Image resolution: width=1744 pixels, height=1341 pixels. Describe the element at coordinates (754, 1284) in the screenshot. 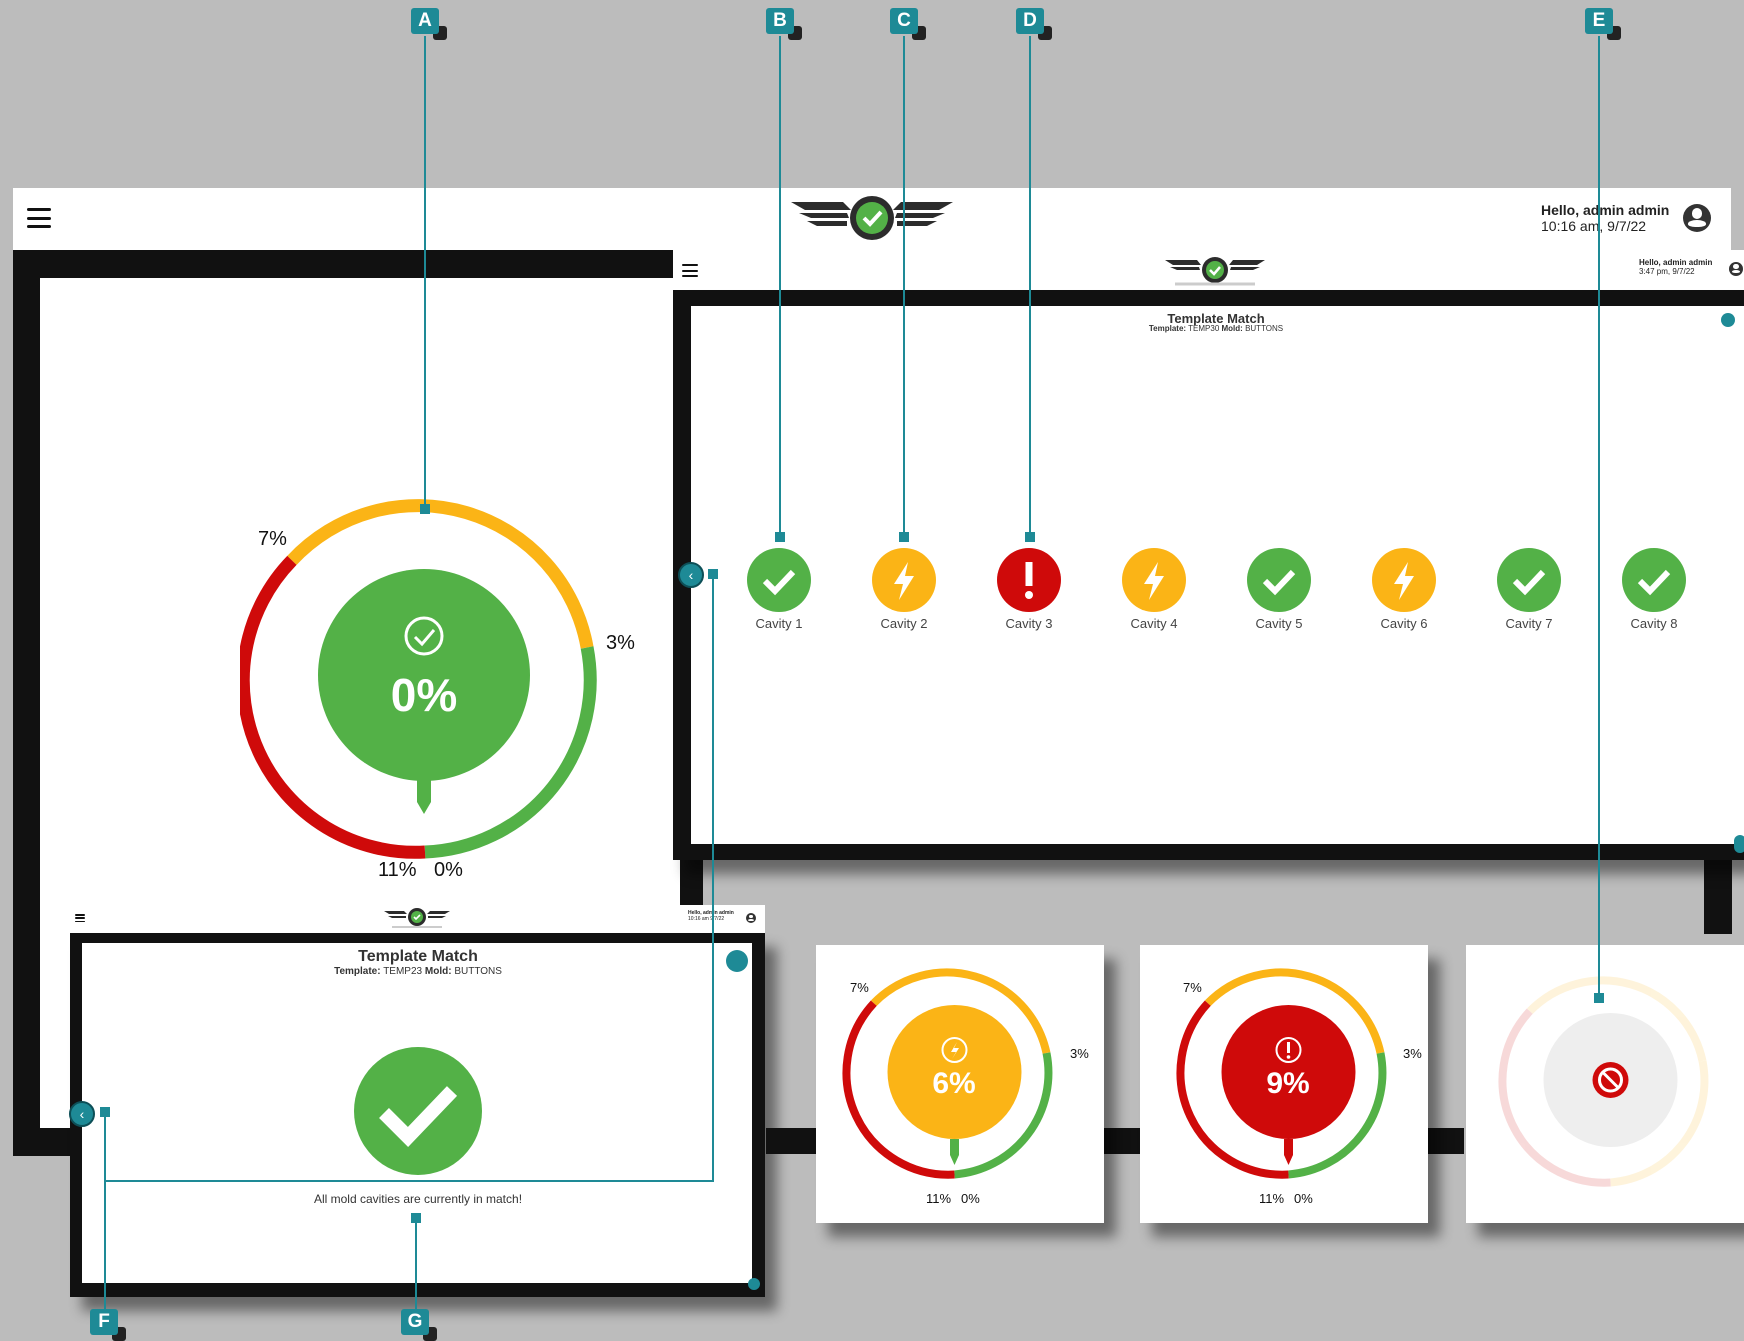

I see `small-expand-icon` at that location.